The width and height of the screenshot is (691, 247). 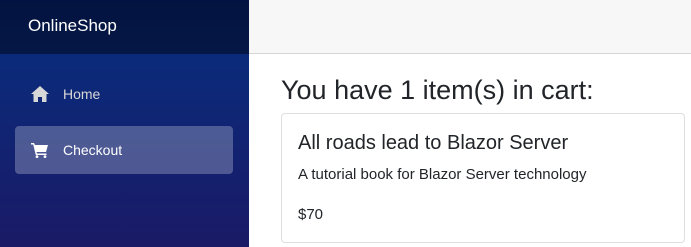 What do you see at coordinates (40, 94) in the screenshot?
I see `home-icon` at bounding box center [40, 94].